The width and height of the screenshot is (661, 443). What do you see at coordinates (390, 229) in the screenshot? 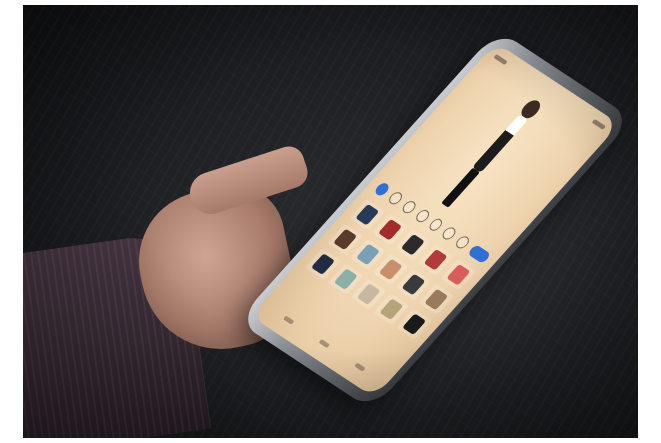
I see `bow-item` at bounding box center [390, 229].